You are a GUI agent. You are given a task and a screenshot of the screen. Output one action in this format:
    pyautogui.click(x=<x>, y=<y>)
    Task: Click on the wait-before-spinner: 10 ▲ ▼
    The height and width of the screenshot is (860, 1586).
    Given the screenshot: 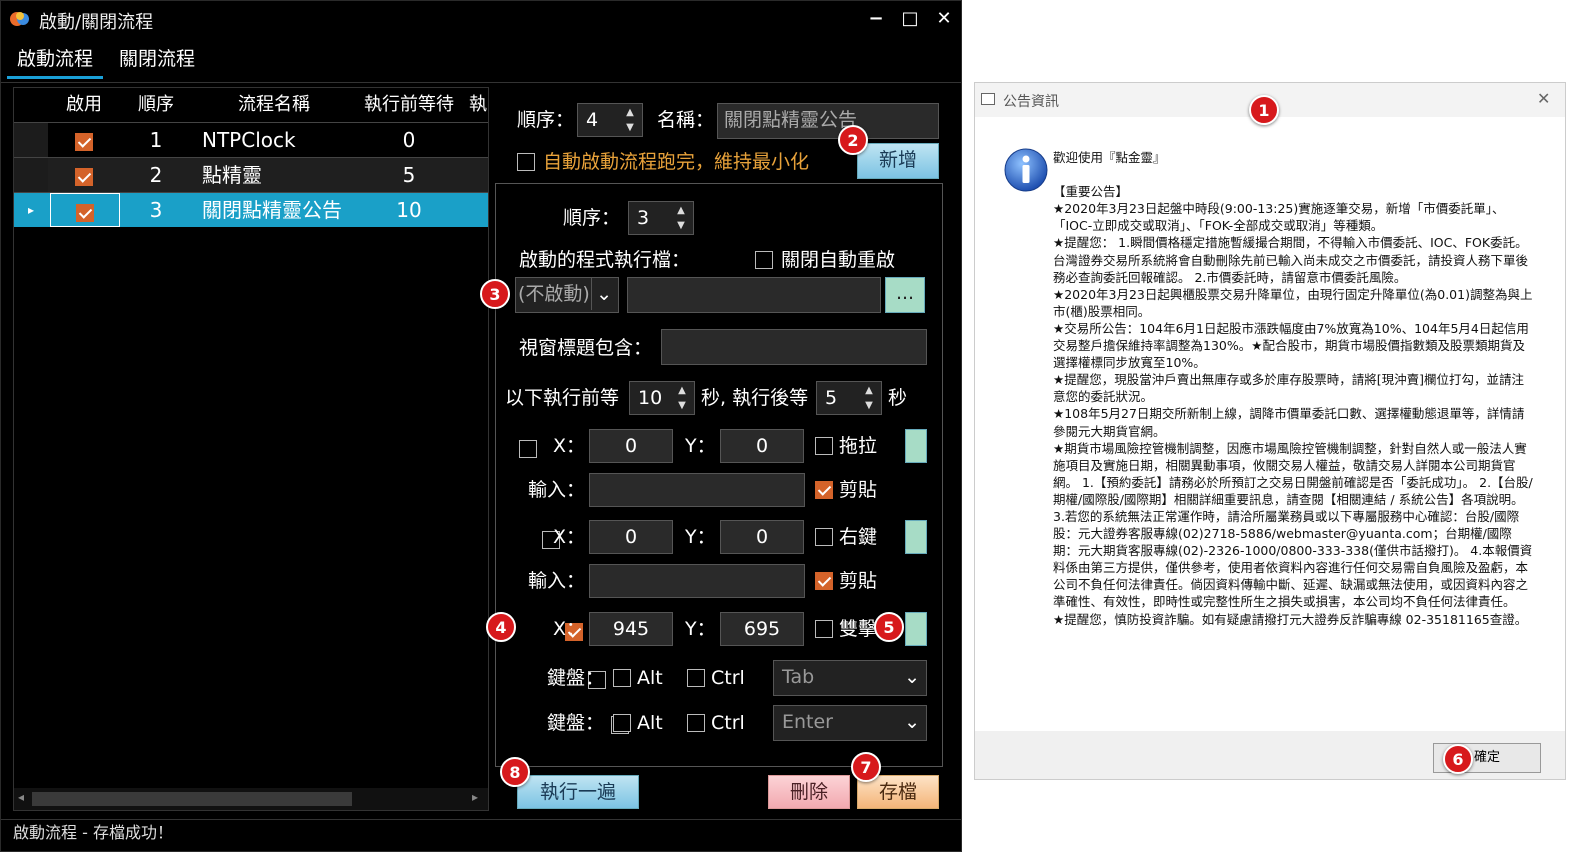 What is the action you would take?
    pyautogui.click(x=662, y=398)
    